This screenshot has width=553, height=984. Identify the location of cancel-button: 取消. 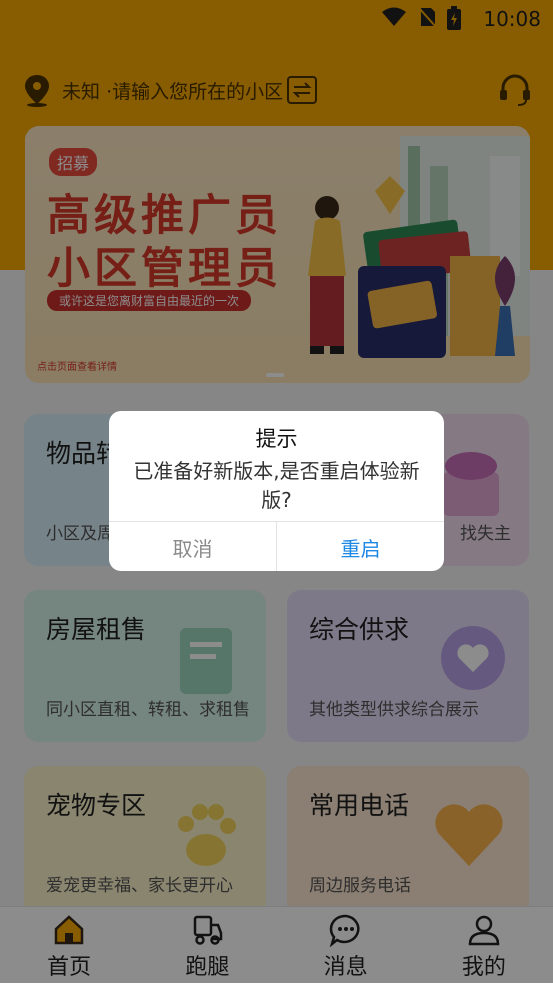
(193, 546).